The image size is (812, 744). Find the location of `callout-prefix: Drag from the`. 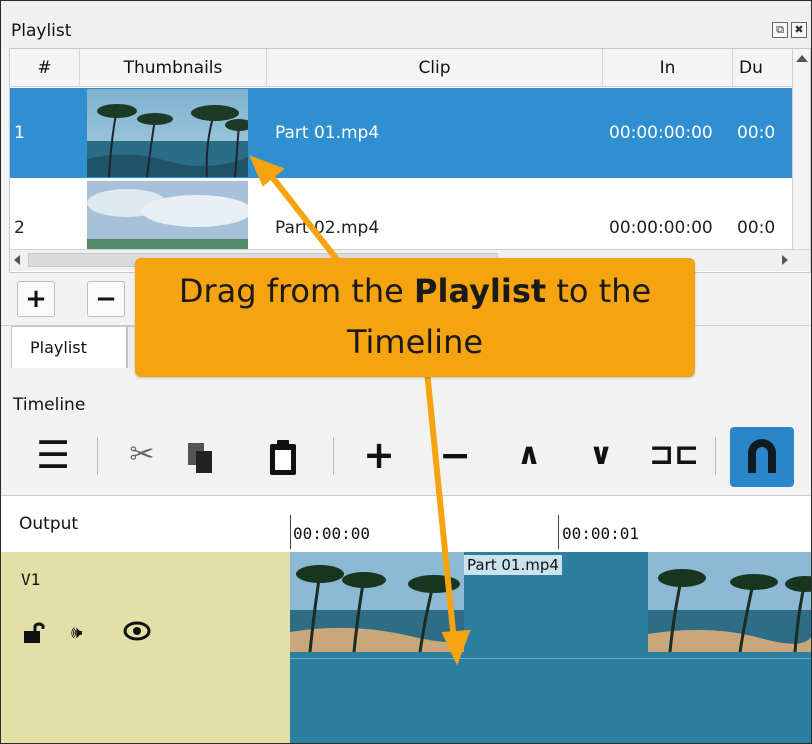

callout-prefix: Drag from the is located at coordinates (296, 291).